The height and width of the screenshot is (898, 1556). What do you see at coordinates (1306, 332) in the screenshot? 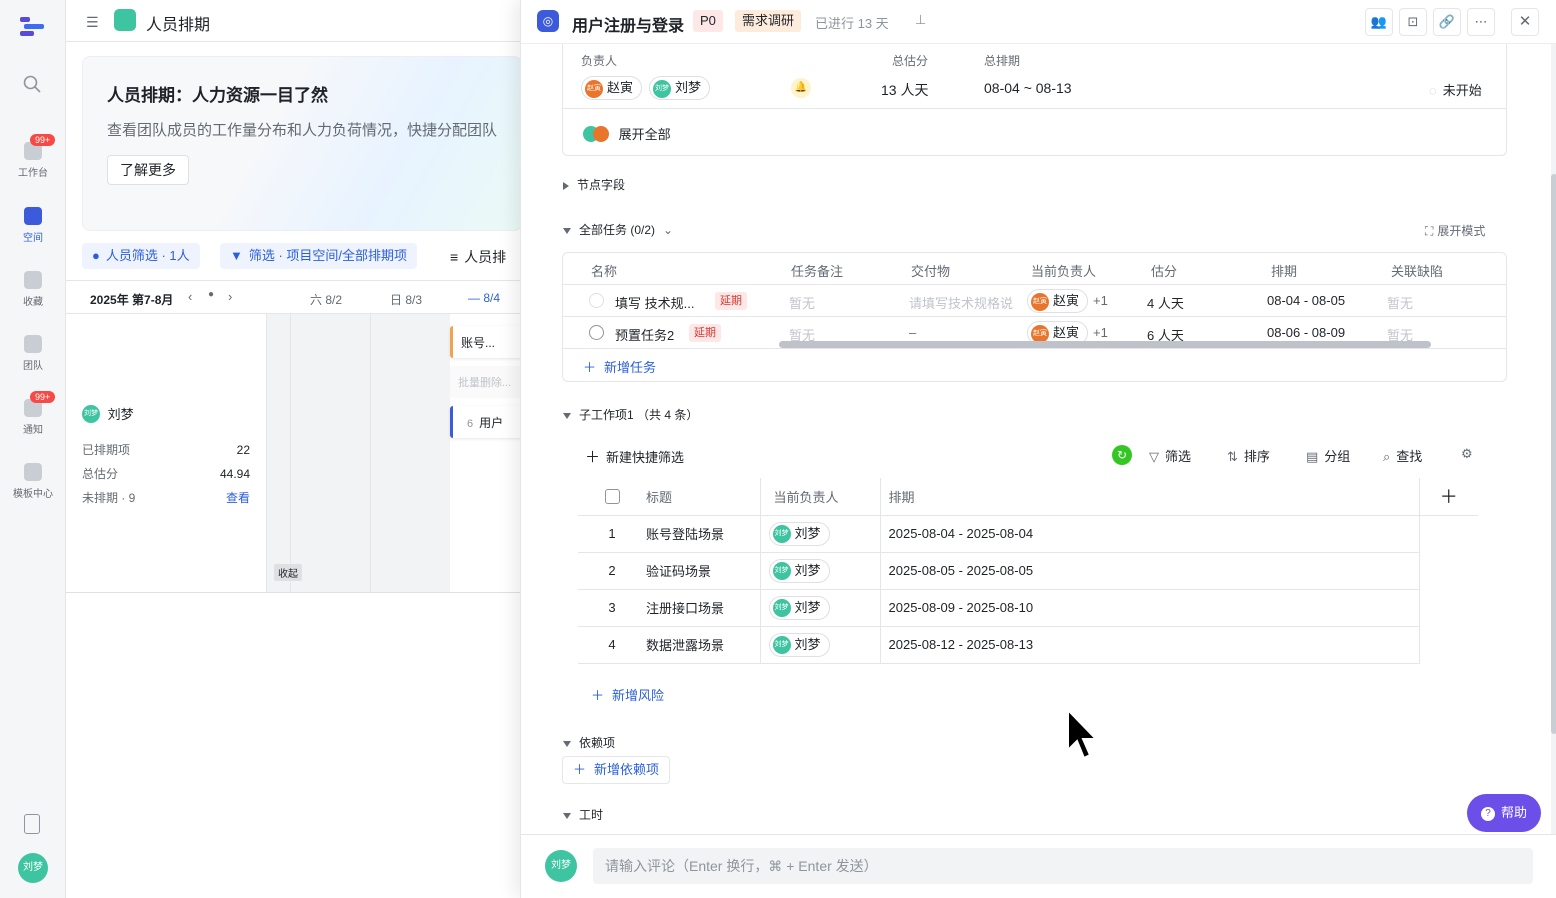
I see `task-schedule: 08-06 - 08-09` at bounding box center [1306, 332].